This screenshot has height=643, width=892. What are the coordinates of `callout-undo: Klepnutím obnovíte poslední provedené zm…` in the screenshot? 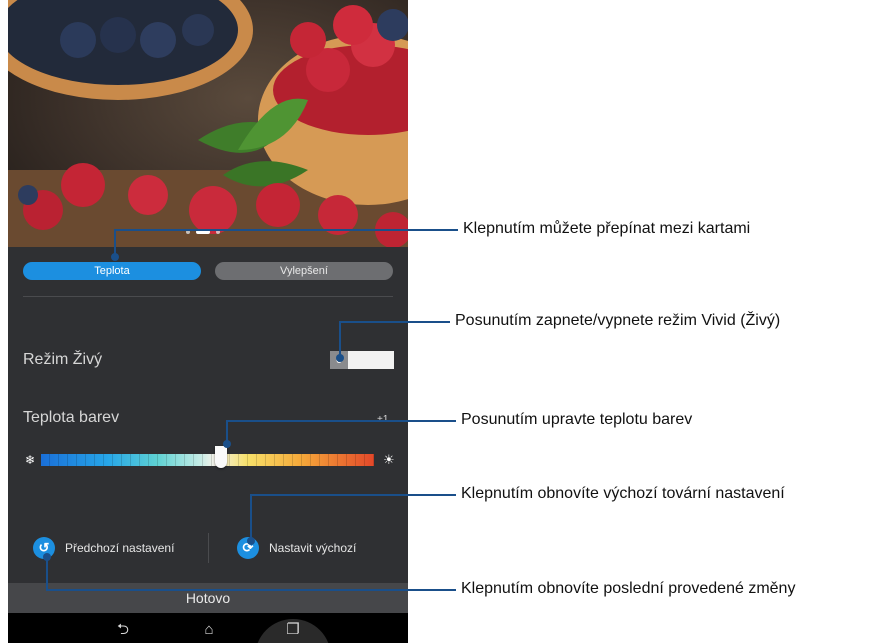 It's located at (628, 588).